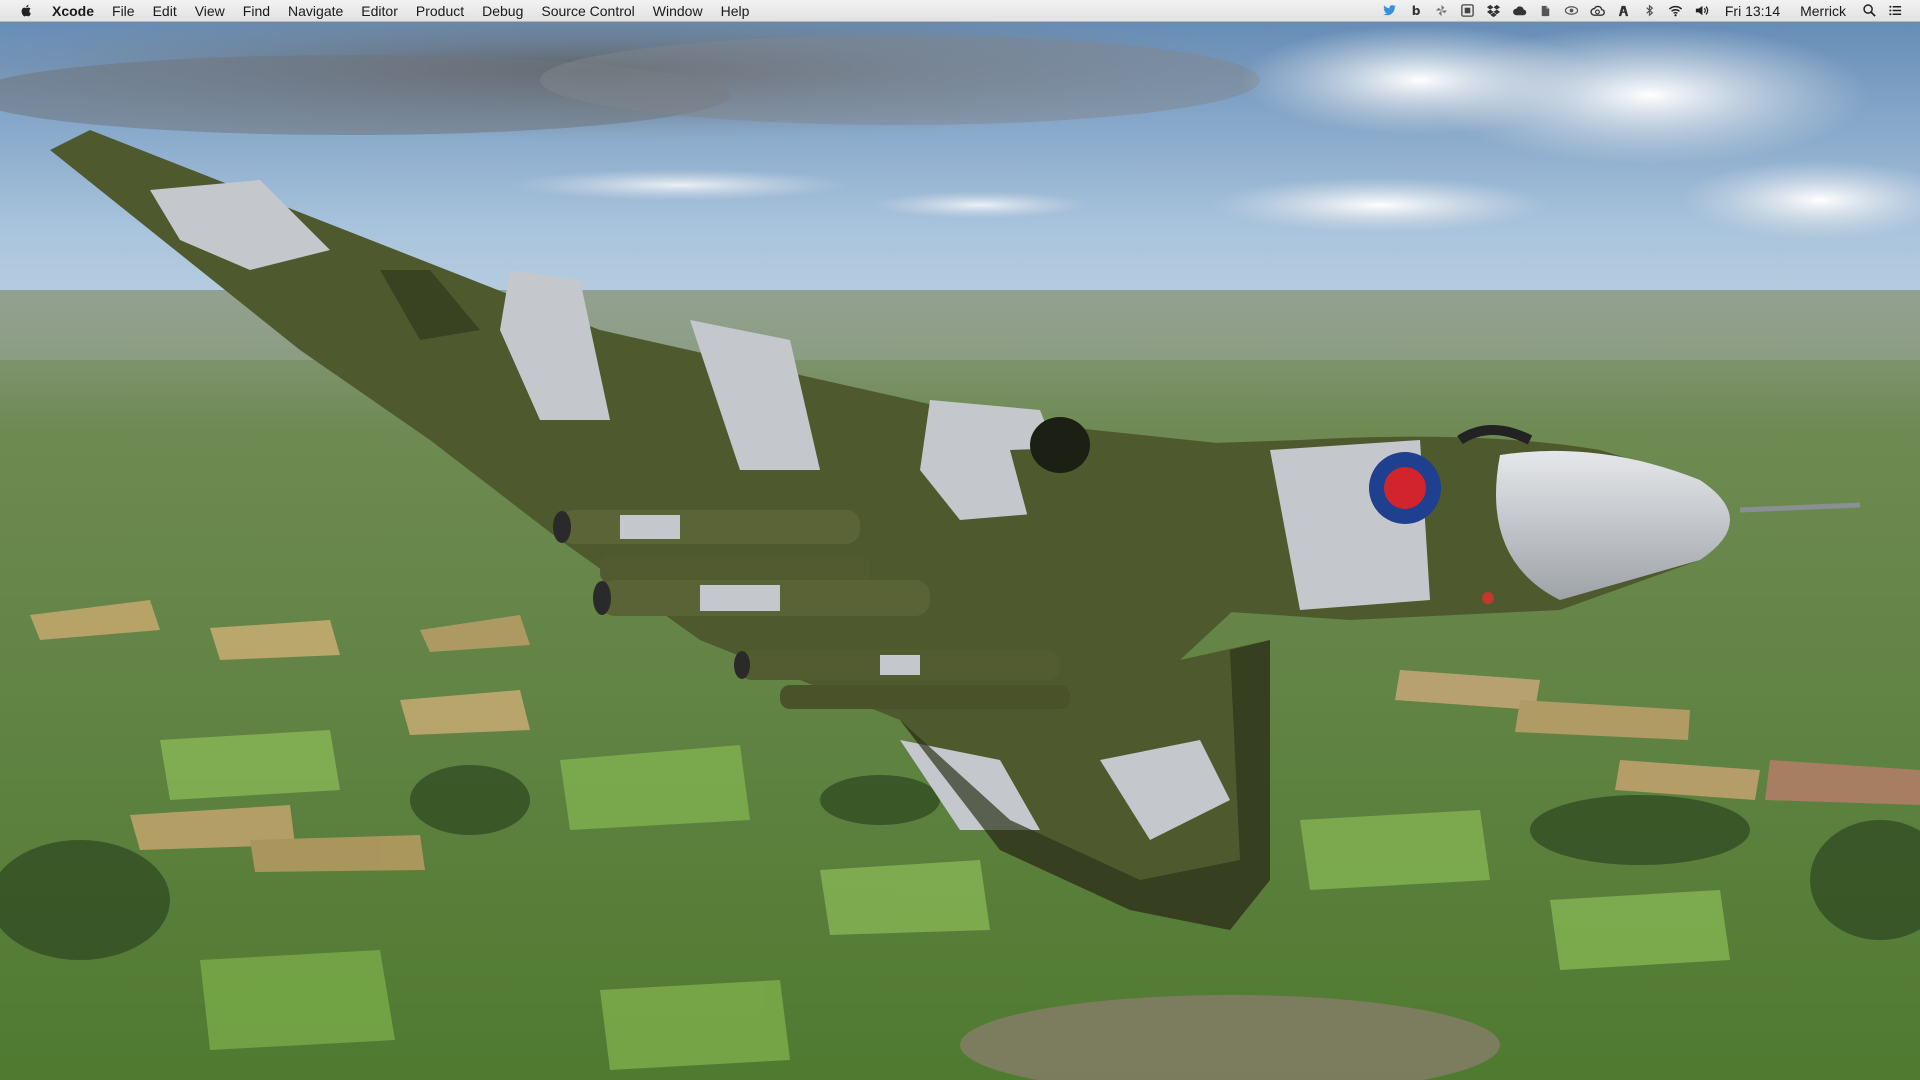 This screenshot has height=1080, width=1920. I want to click on eye-icon, so click(1572, 11).